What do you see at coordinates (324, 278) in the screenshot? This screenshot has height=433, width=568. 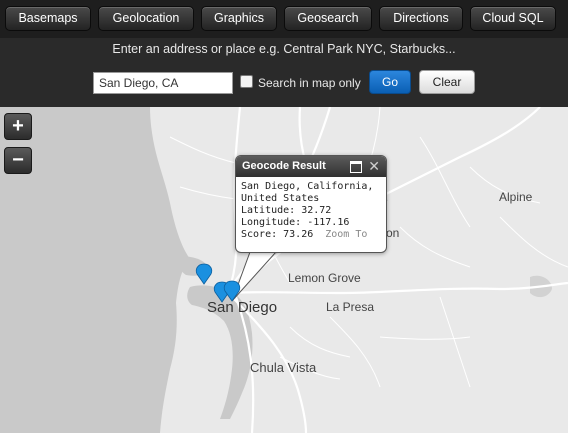 I see `place-label-lemon-grove: Lemon Grove` at bounding box center [324, 278].